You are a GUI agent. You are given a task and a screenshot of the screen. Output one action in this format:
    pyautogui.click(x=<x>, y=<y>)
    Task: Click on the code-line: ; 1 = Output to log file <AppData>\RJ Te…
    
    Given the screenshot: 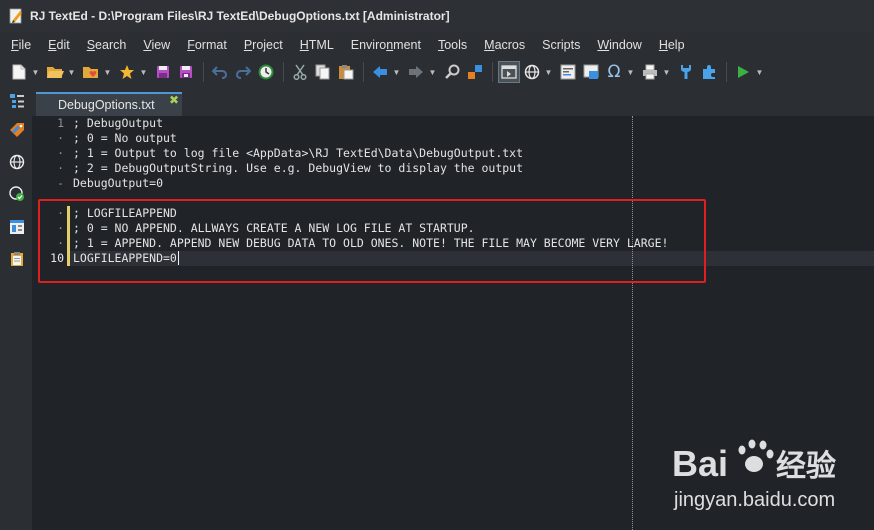 What is the action you would take?
    pyautogui.click(x=298, y=153)
    